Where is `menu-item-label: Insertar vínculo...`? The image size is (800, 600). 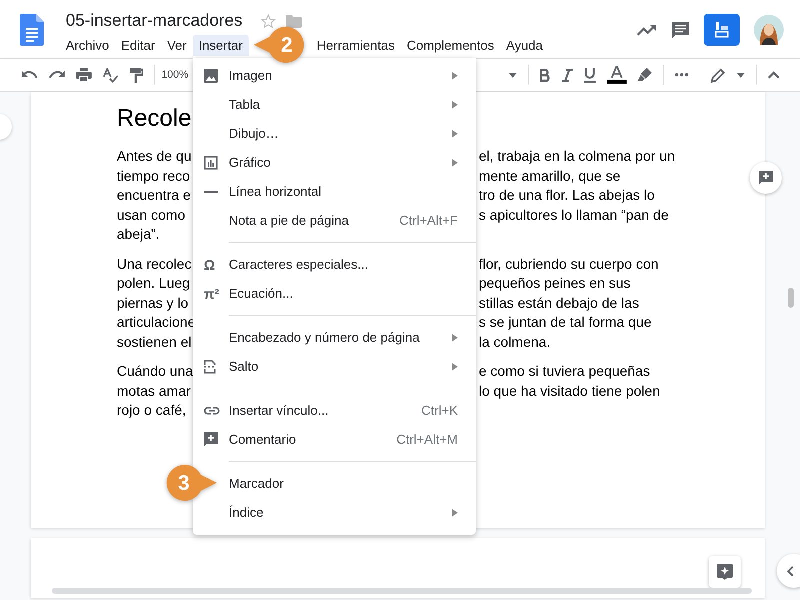 menu-item-label: Insertar vínculo... is located at coordinates (279, 410).